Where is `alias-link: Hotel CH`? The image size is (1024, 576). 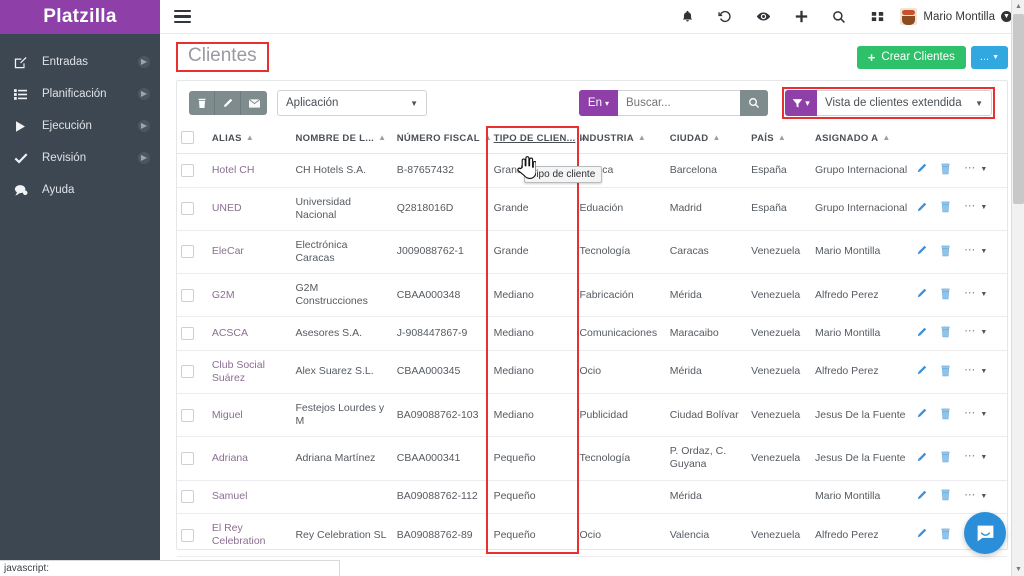
alias-link: Hotel CH is located at coordinates (233, 170).